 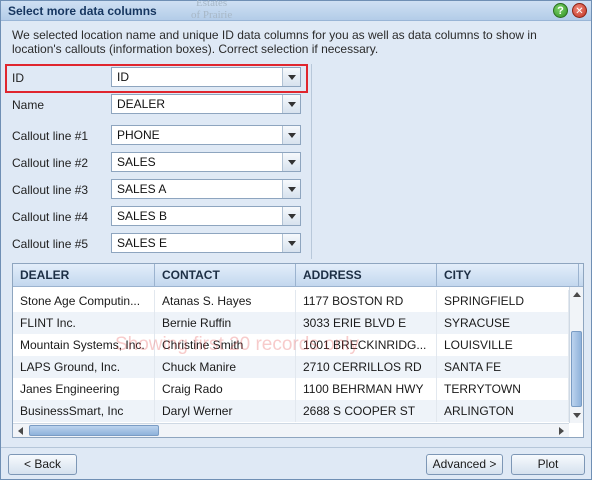 What do you see at coordinates (503, 389) in the screenshot?
I see `table-cell: TERRYTOWN` at bounding box center [503, 389].